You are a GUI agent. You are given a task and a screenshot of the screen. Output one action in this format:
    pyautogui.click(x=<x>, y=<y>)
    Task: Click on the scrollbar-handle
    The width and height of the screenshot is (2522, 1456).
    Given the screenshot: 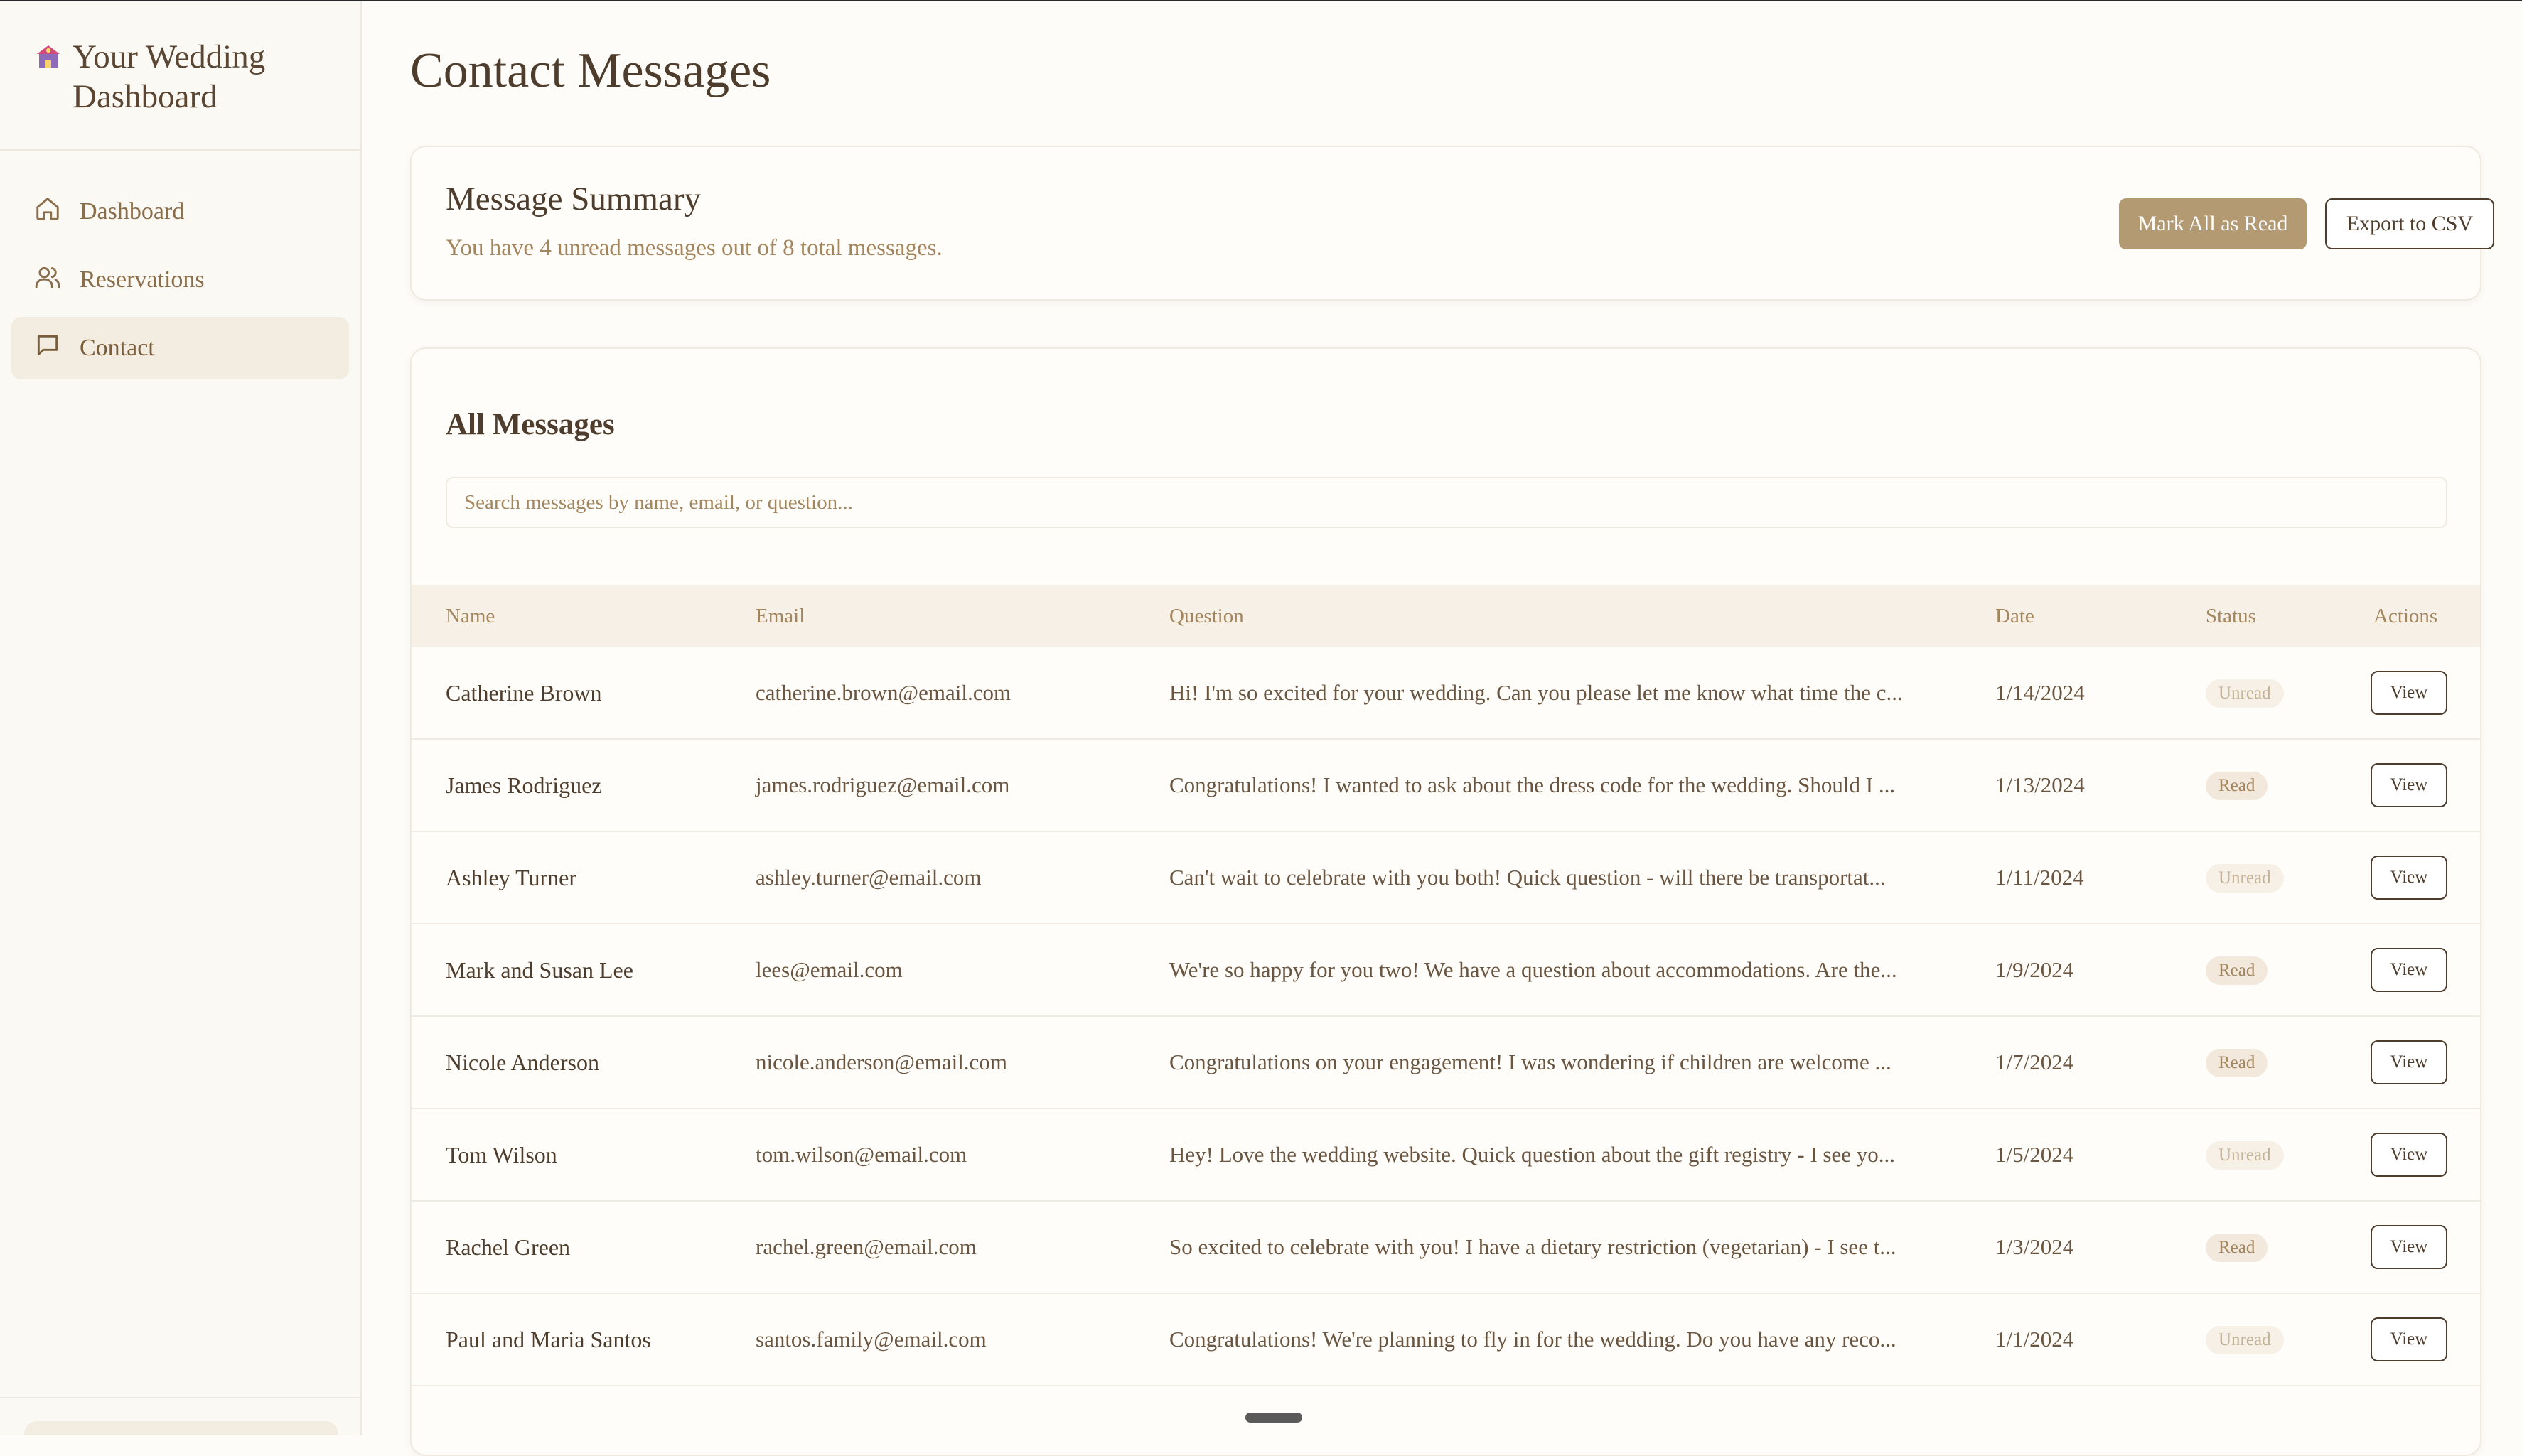 What is the action you would take?
    pyautogui.click(x=1273, y=1418)
    